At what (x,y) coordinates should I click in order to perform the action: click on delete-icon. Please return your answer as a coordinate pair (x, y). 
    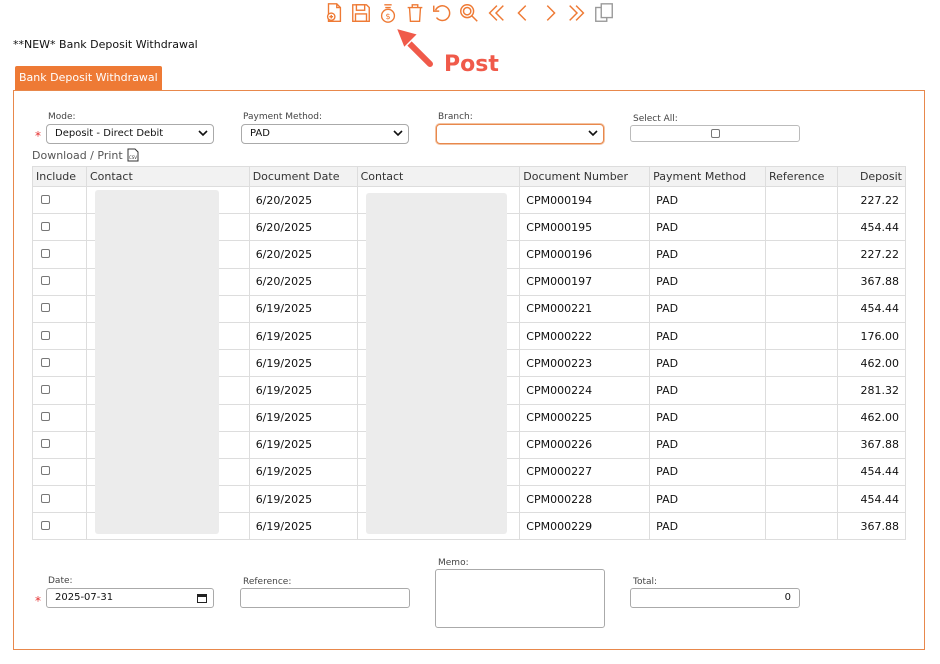
    Looking at the image, I should click on (414, 13).